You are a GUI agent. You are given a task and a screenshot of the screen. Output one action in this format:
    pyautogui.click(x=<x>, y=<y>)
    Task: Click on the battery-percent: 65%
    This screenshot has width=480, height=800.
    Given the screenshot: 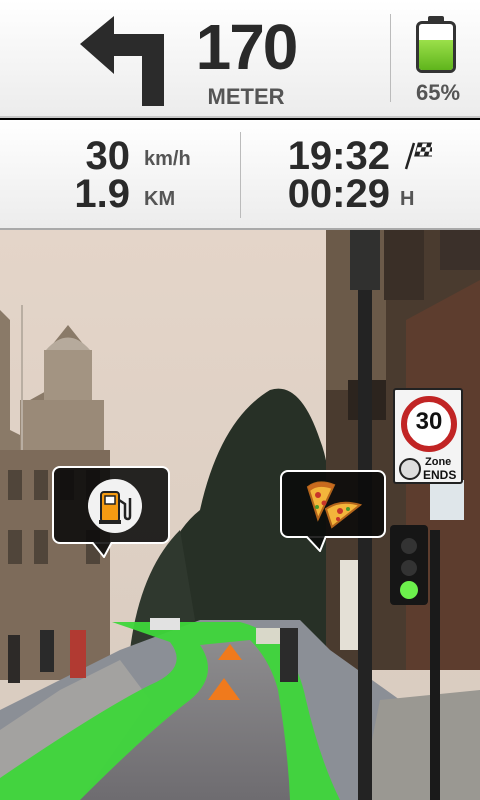 What is the action you would take?
    pyautogui.click(x=438, y=92)
    